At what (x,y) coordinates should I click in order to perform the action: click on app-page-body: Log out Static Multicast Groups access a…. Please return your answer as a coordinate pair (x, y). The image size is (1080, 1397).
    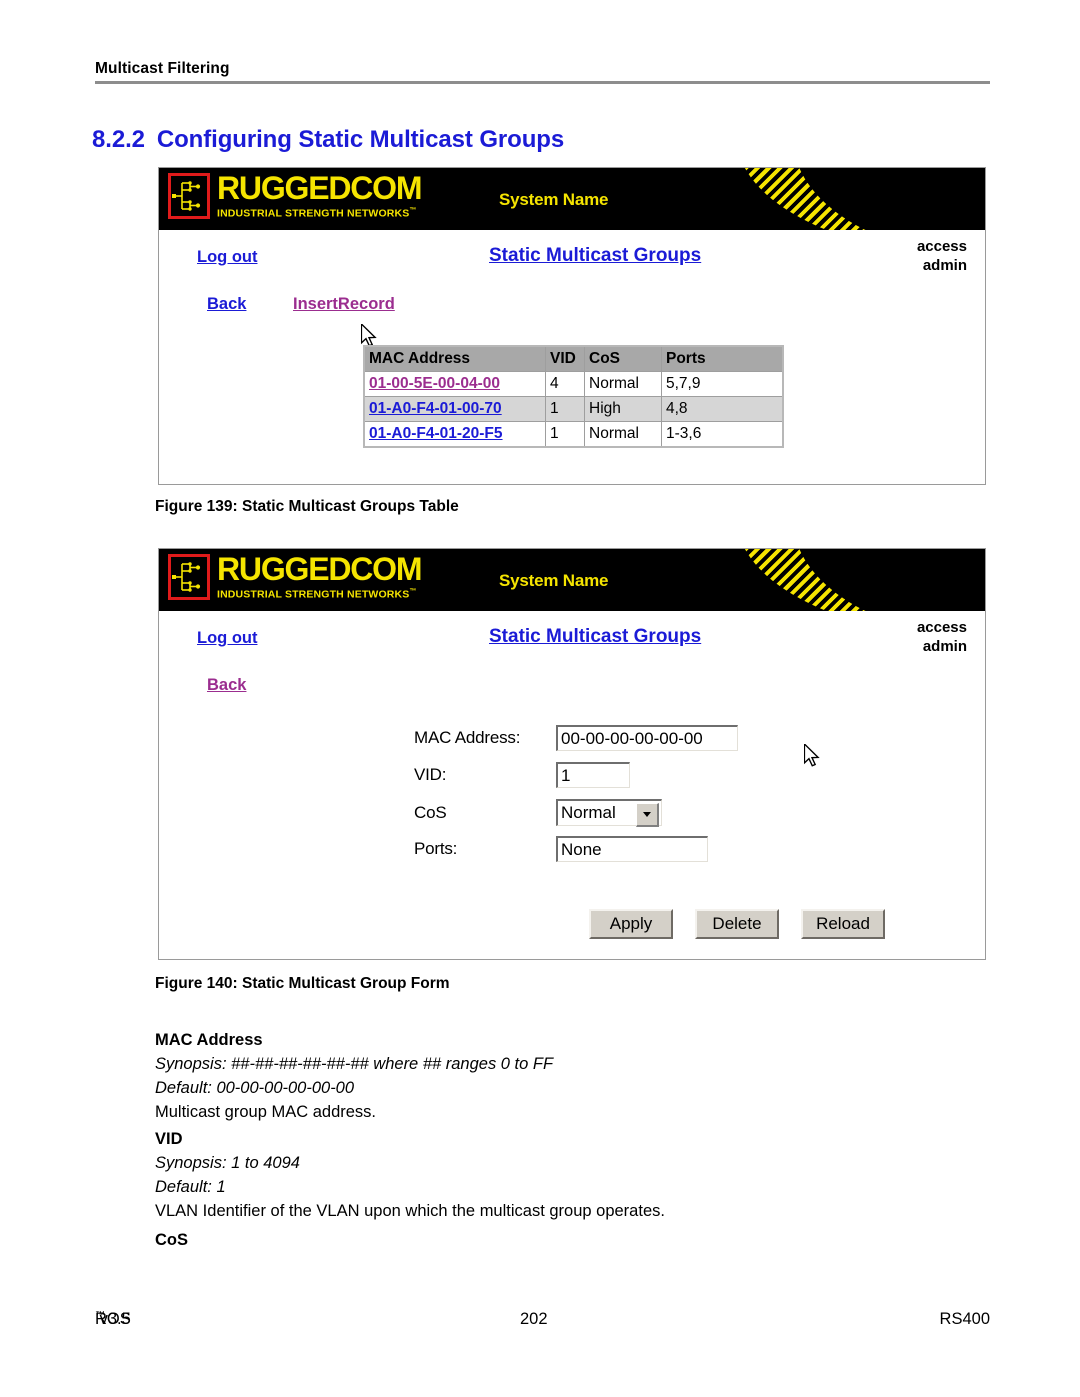
    Looking at the image, I should click on (572, 339).